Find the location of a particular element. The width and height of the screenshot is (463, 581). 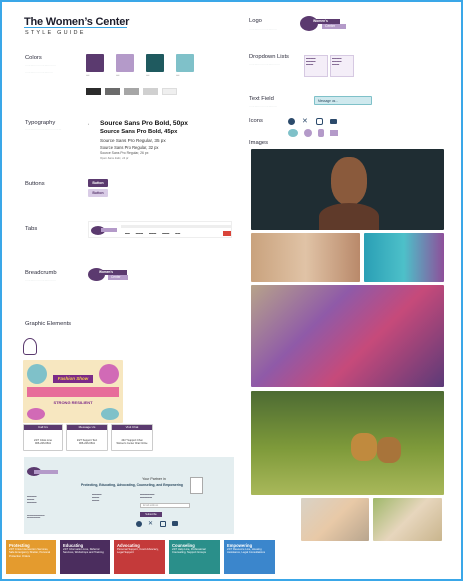

phone-icon is located at coordinates (321, 133).